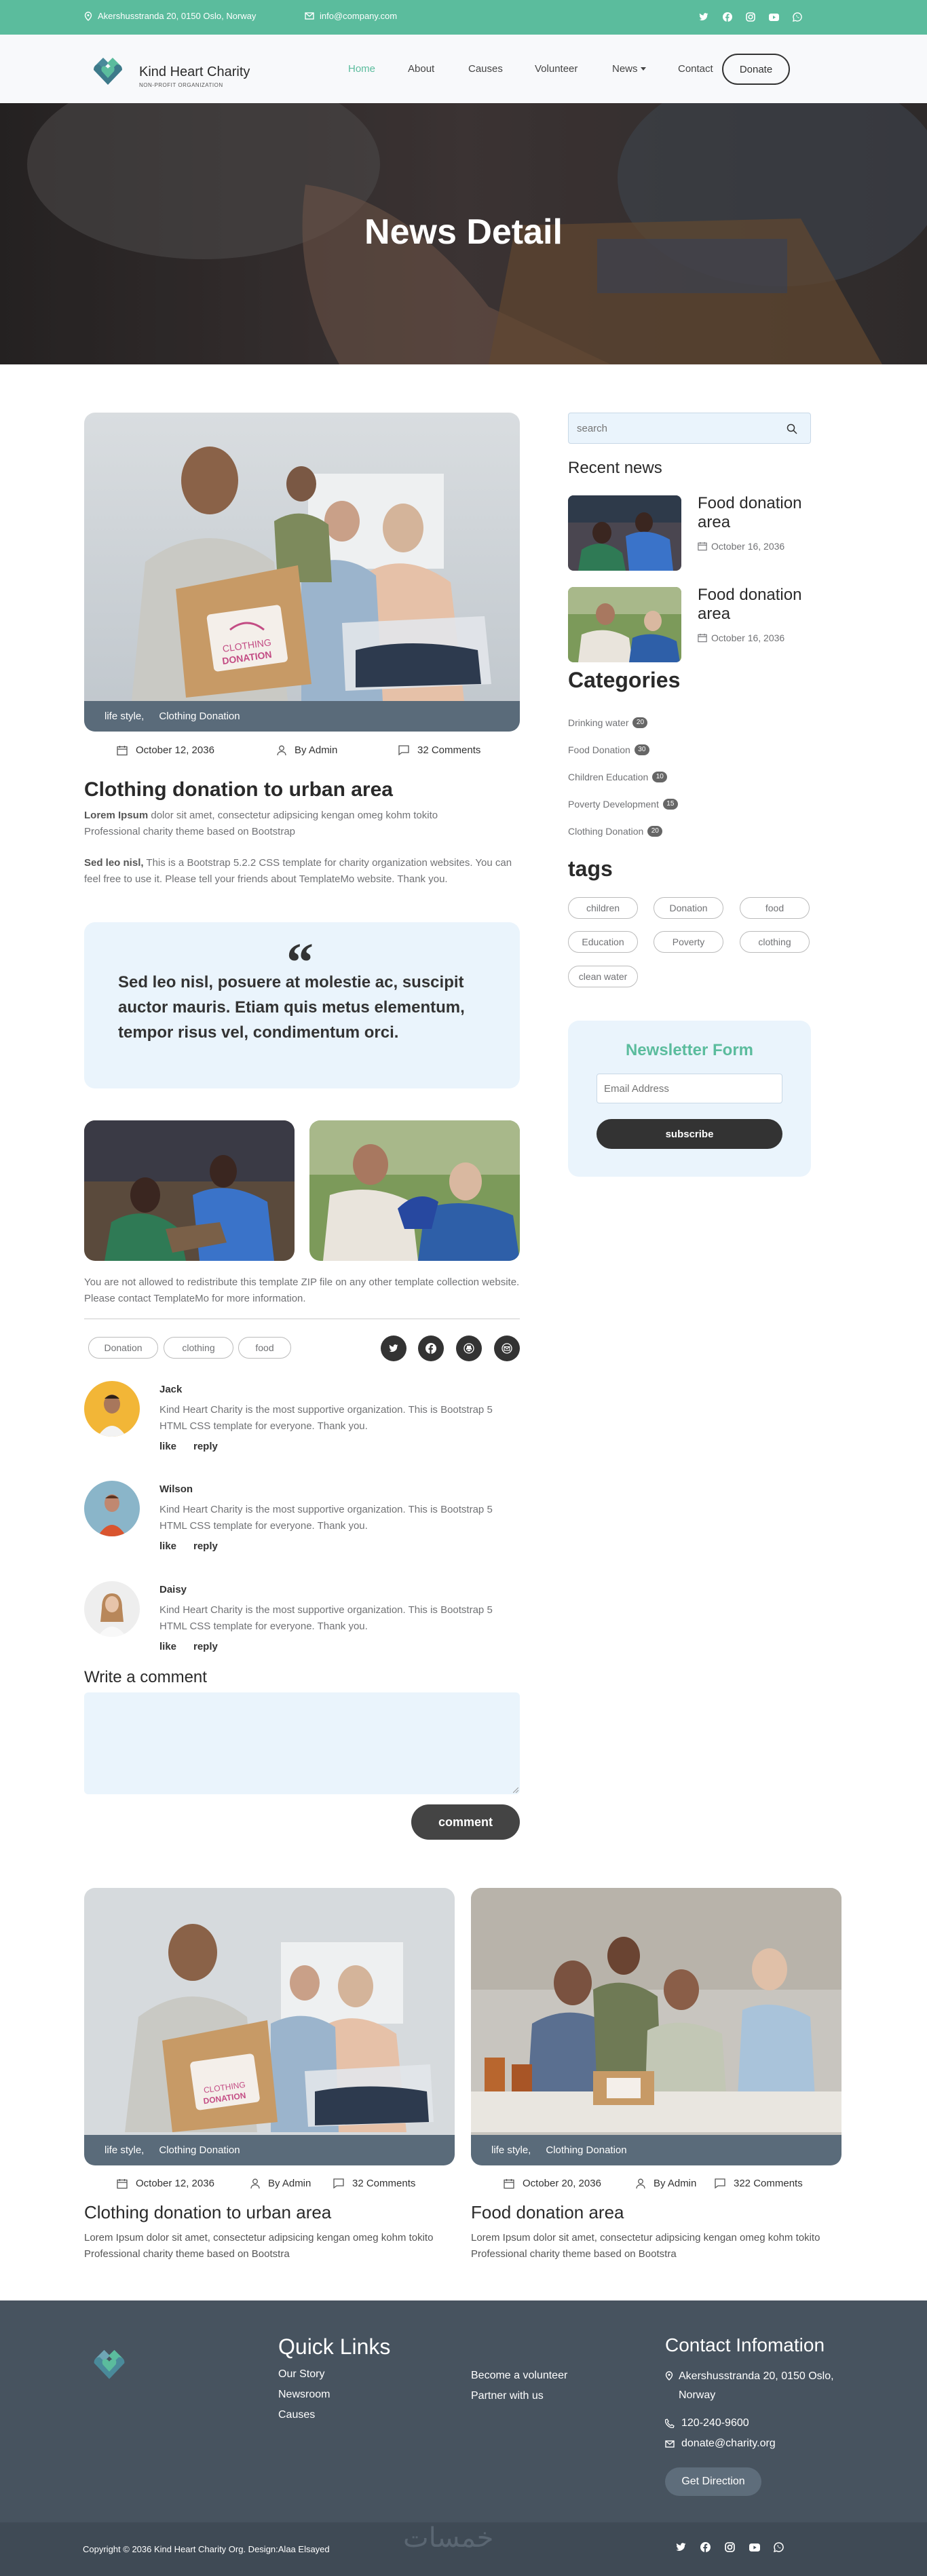  I want to click on footer-youtube-icon, so click(754, 2547).